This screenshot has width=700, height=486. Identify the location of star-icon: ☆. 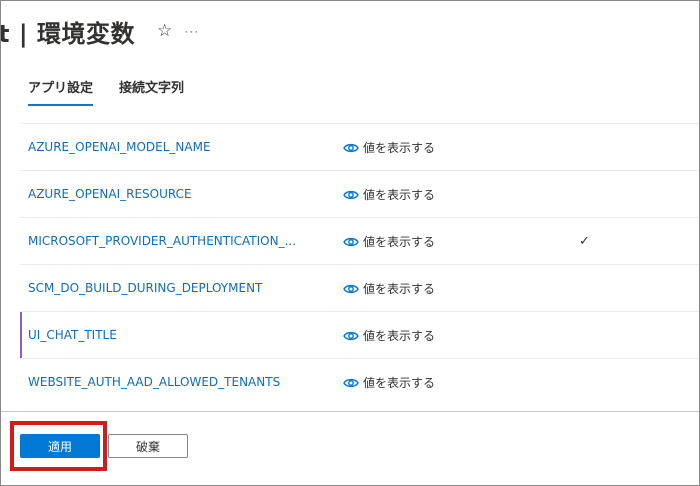
(164, 31).